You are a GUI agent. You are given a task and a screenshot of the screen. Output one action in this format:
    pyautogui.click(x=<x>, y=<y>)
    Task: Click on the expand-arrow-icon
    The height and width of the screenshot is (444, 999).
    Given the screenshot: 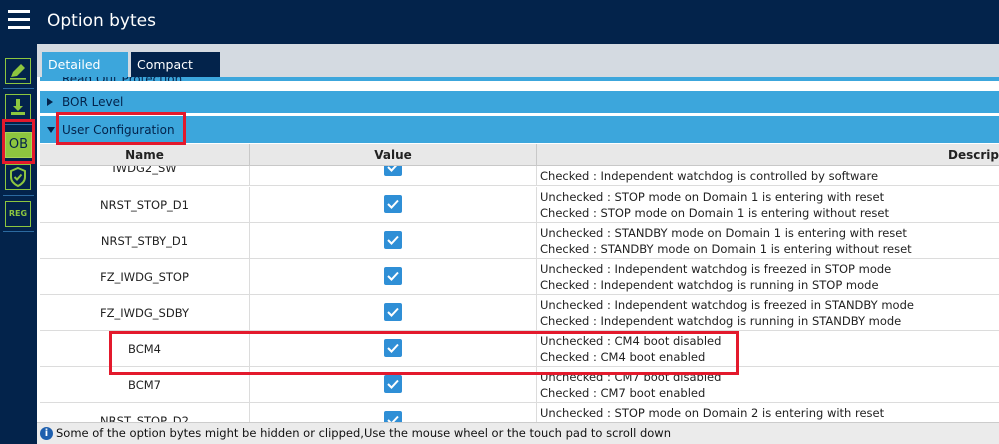 What is the action you would take?
    pyautogui.click(x=50, y=102)
    